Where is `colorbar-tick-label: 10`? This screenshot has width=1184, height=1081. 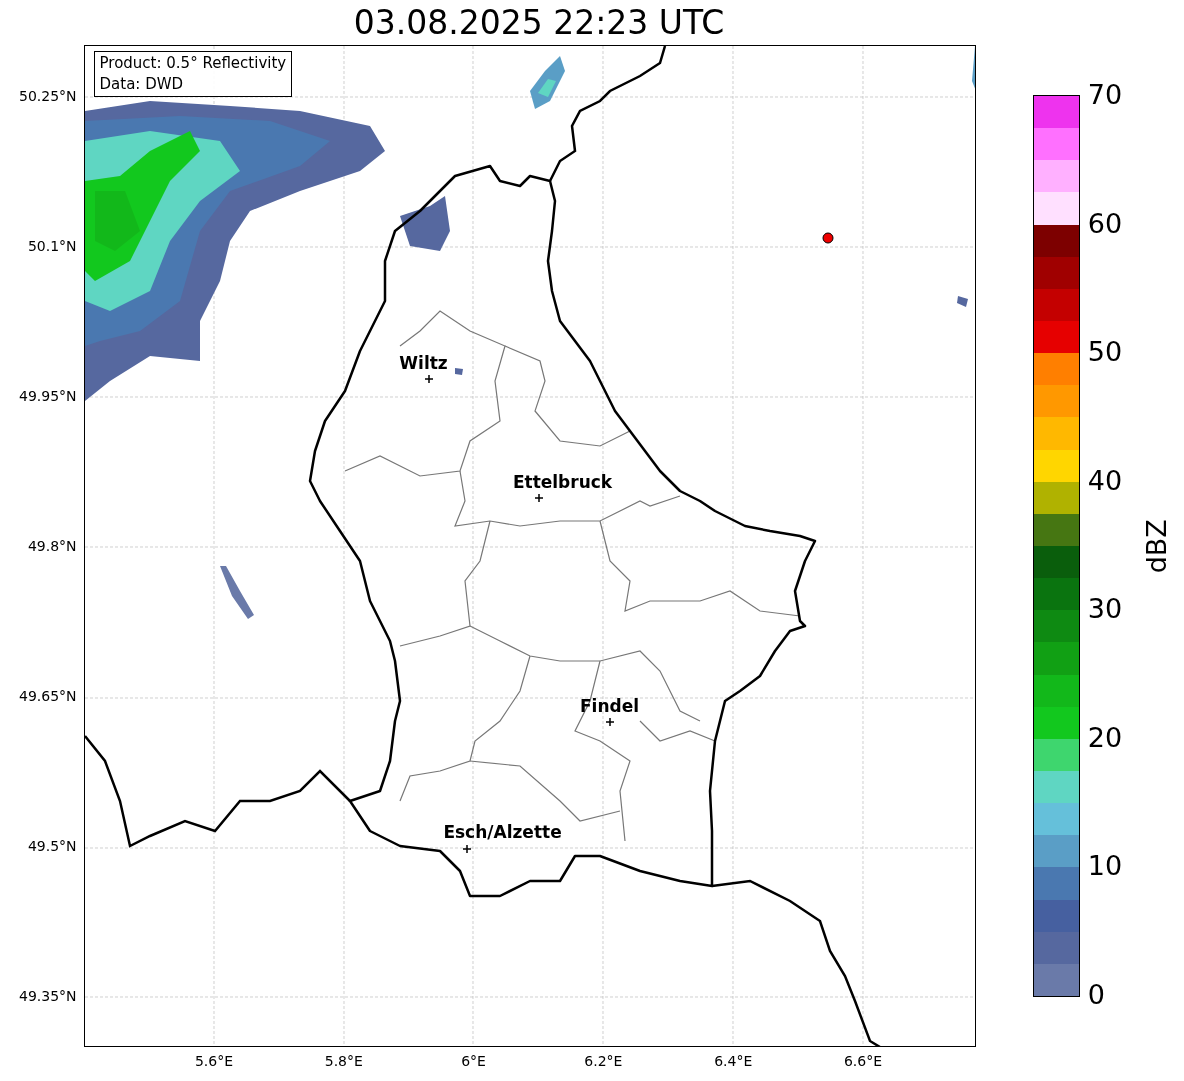 colorbar-tick-label: 10 is located at coordinates (1105, 866).